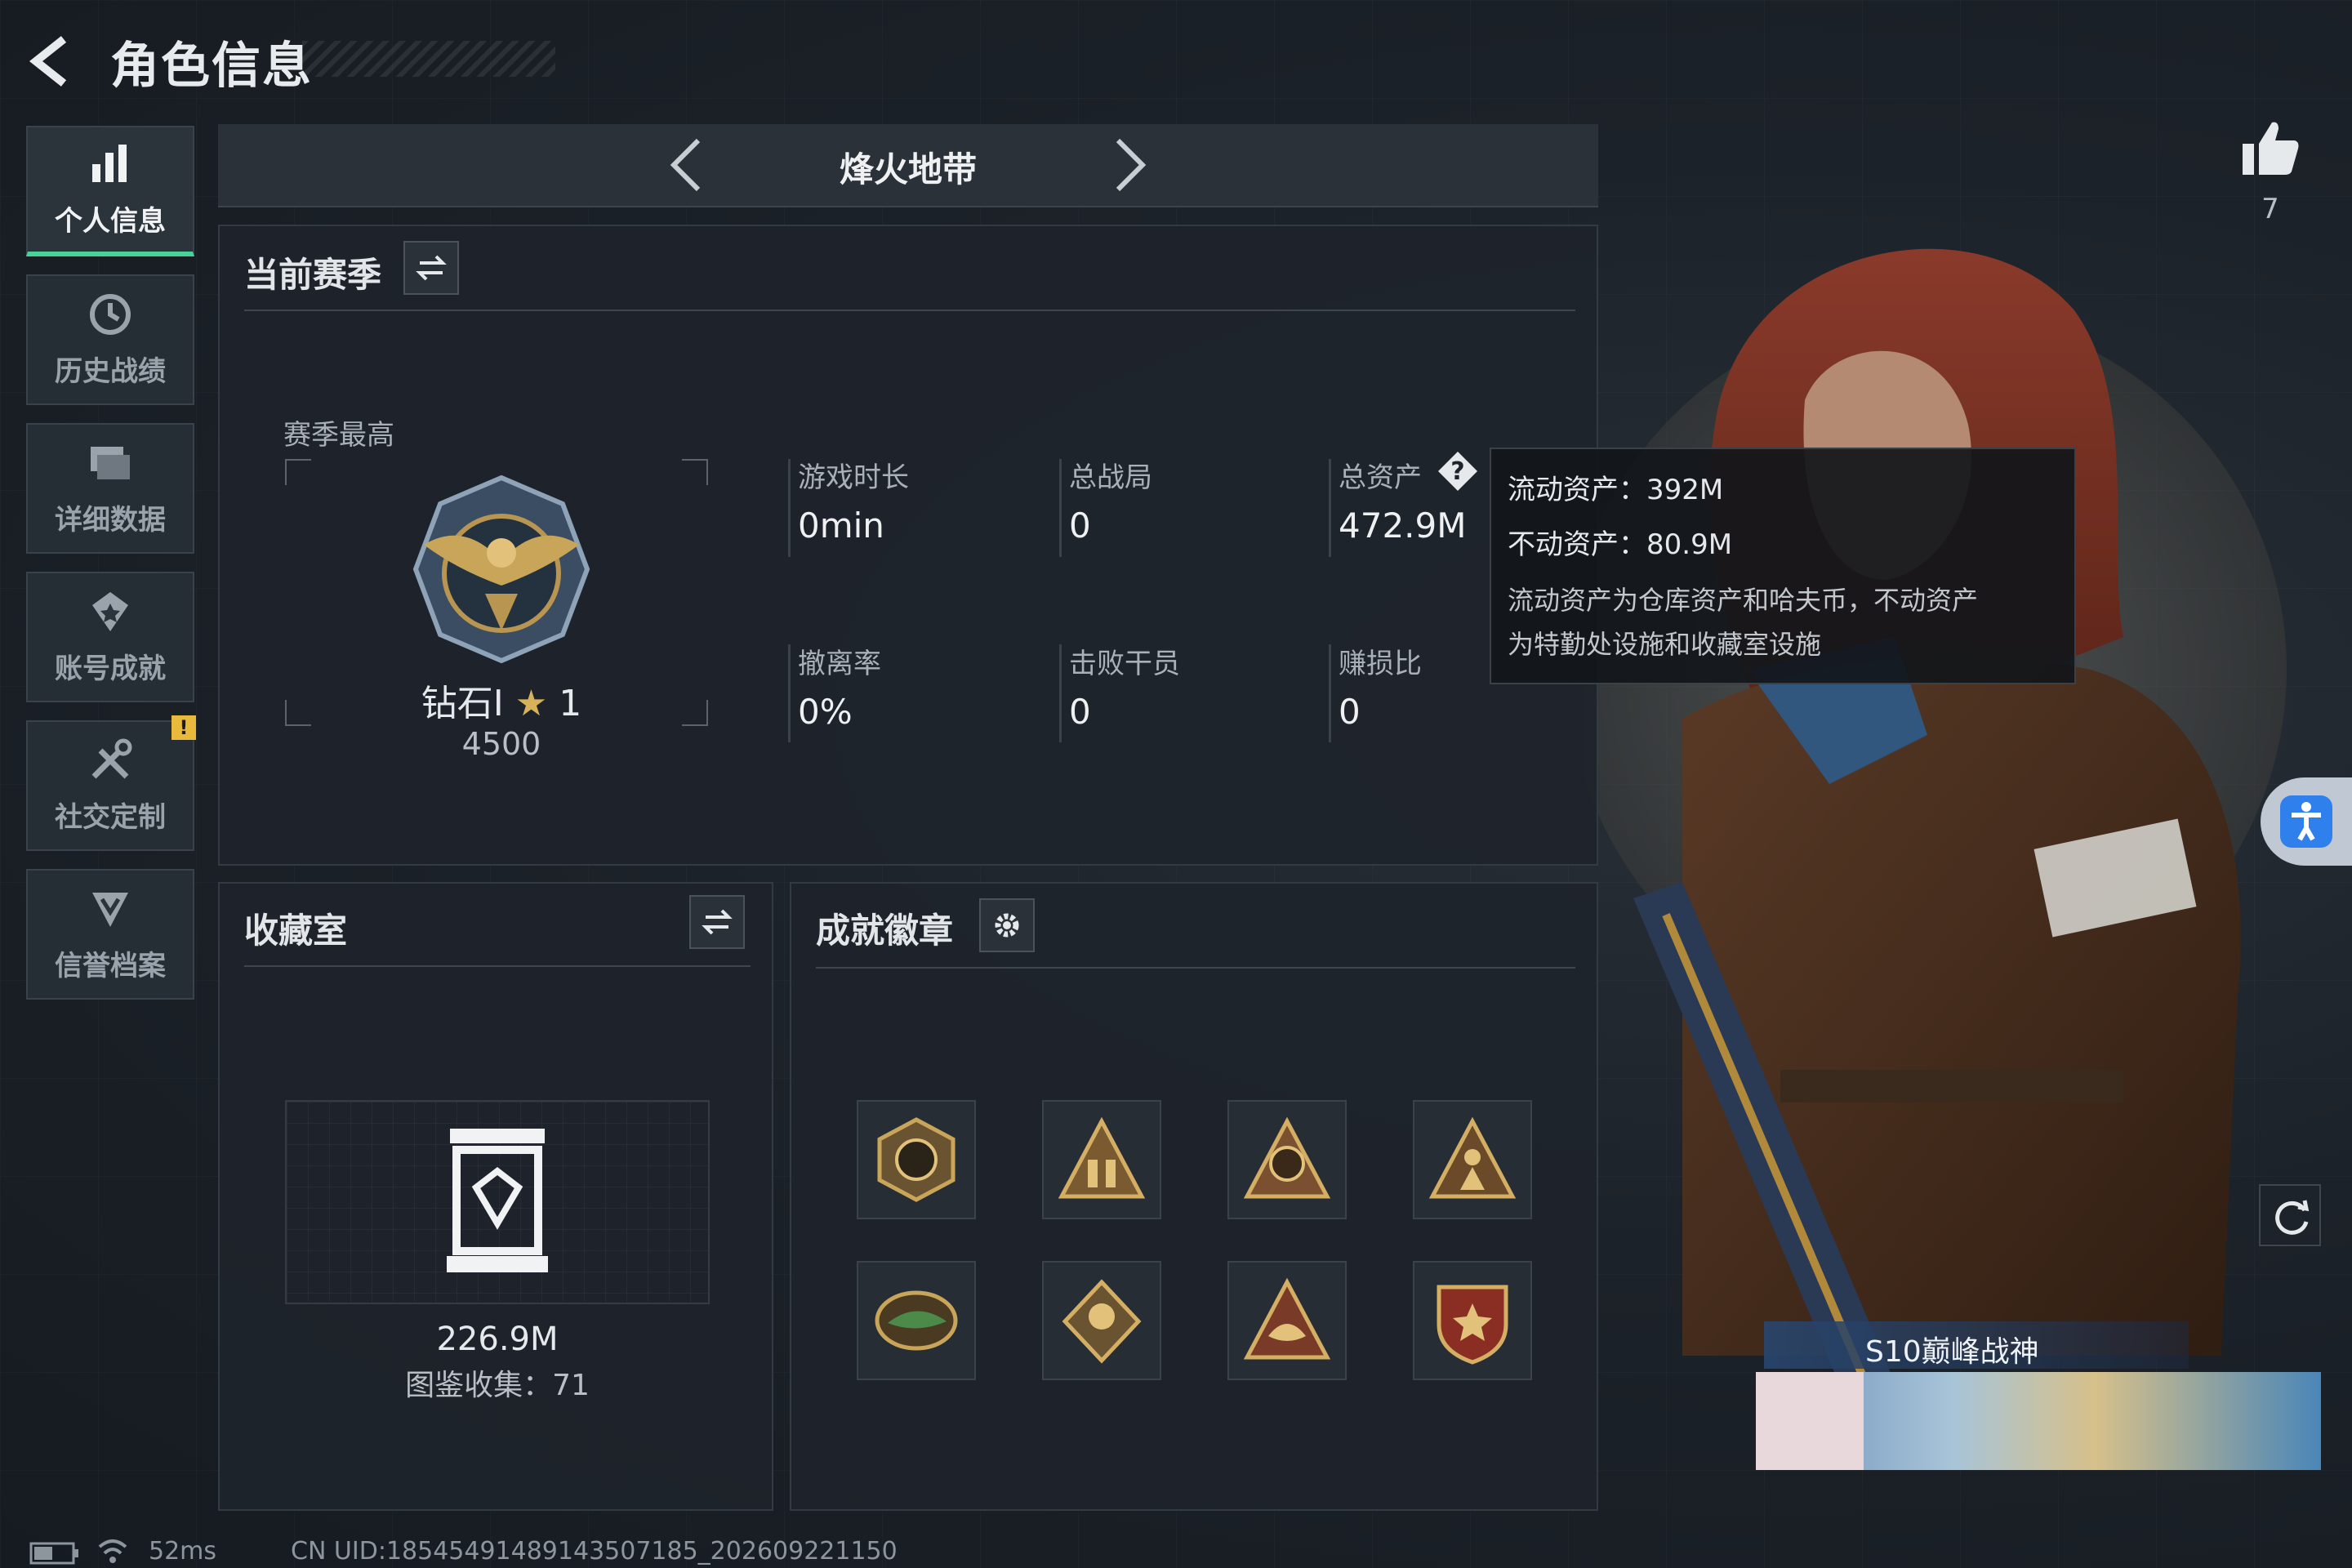 This screenshot has height=1568, width=2352. I want to click on player-title-banner: S10巅峰战神, so click(1976, 1345).